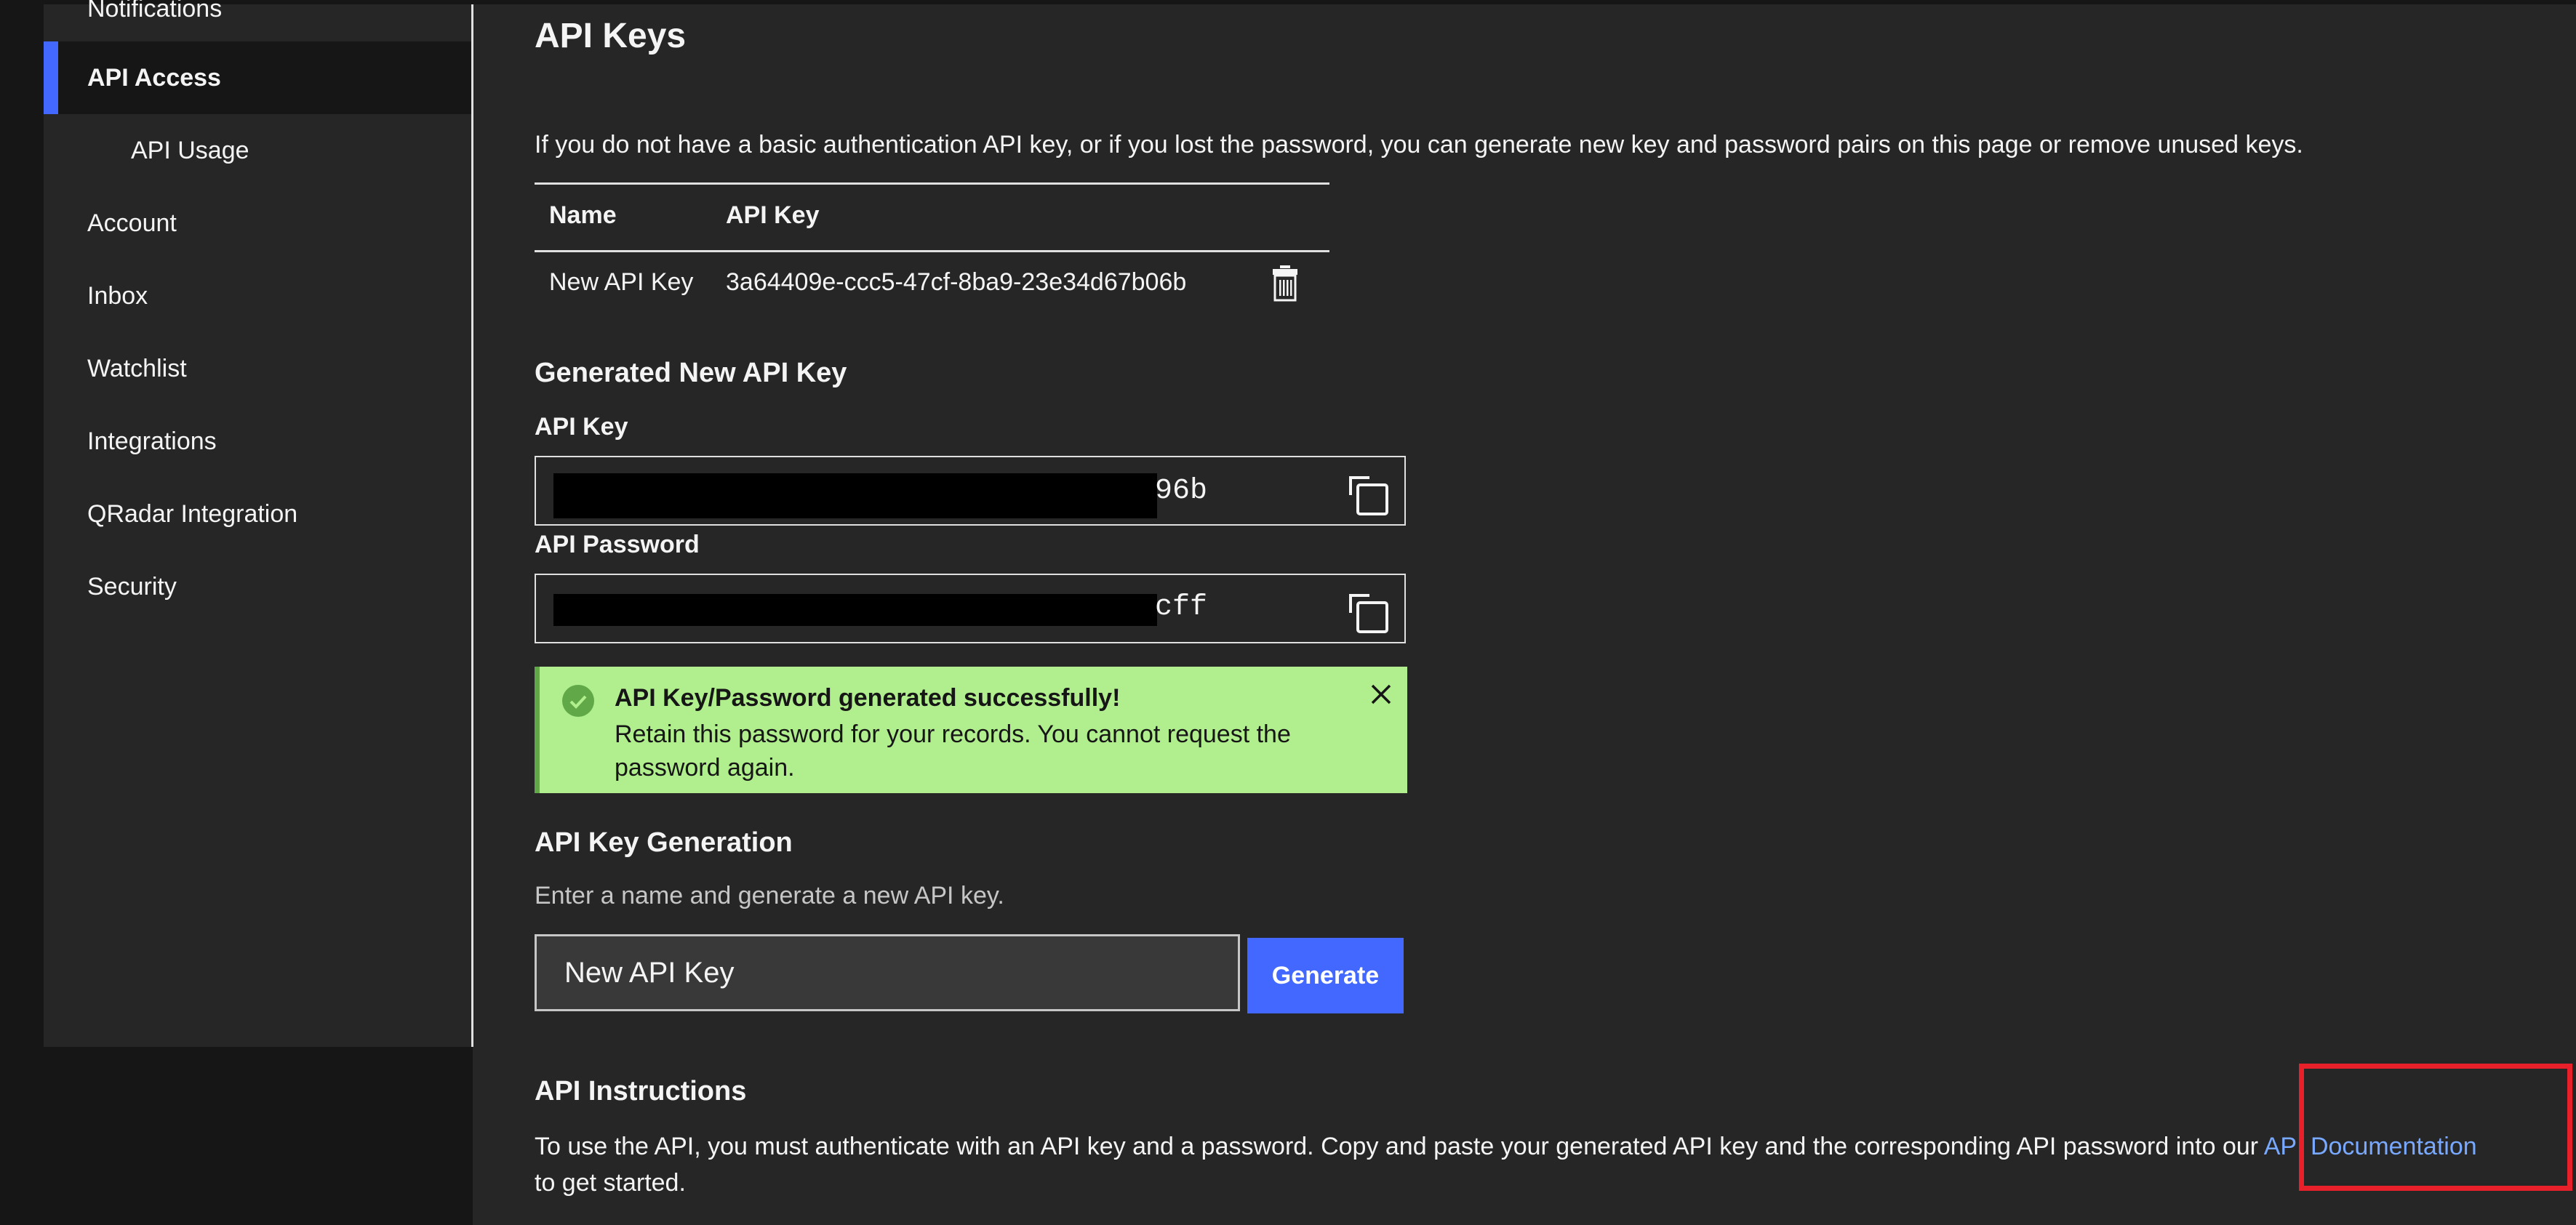 The height and width of the screenshot is (1225, 2576). What do you see at coordinates (257, 586) in the screenshot?
I see `sidebar-item-security: Security` at bounding box center [257, 586].